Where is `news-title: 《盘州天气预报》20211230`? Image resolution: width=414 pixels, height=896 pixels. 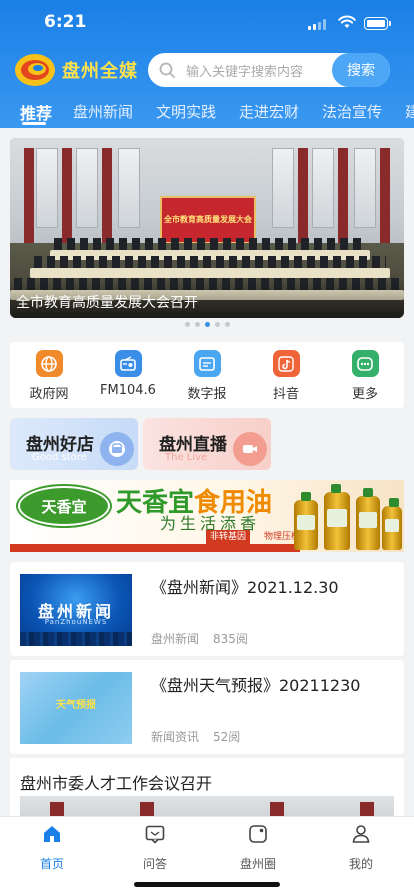
news-title: 《盘州天气预报》20211230 is located at coordinates (256, 685).